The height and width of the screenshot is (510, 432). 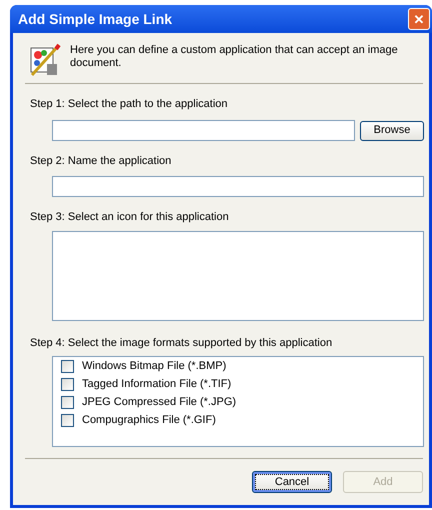 I want to click on format-label: JPEG Compressed File (*.JPG), so click(x=159, y=402).